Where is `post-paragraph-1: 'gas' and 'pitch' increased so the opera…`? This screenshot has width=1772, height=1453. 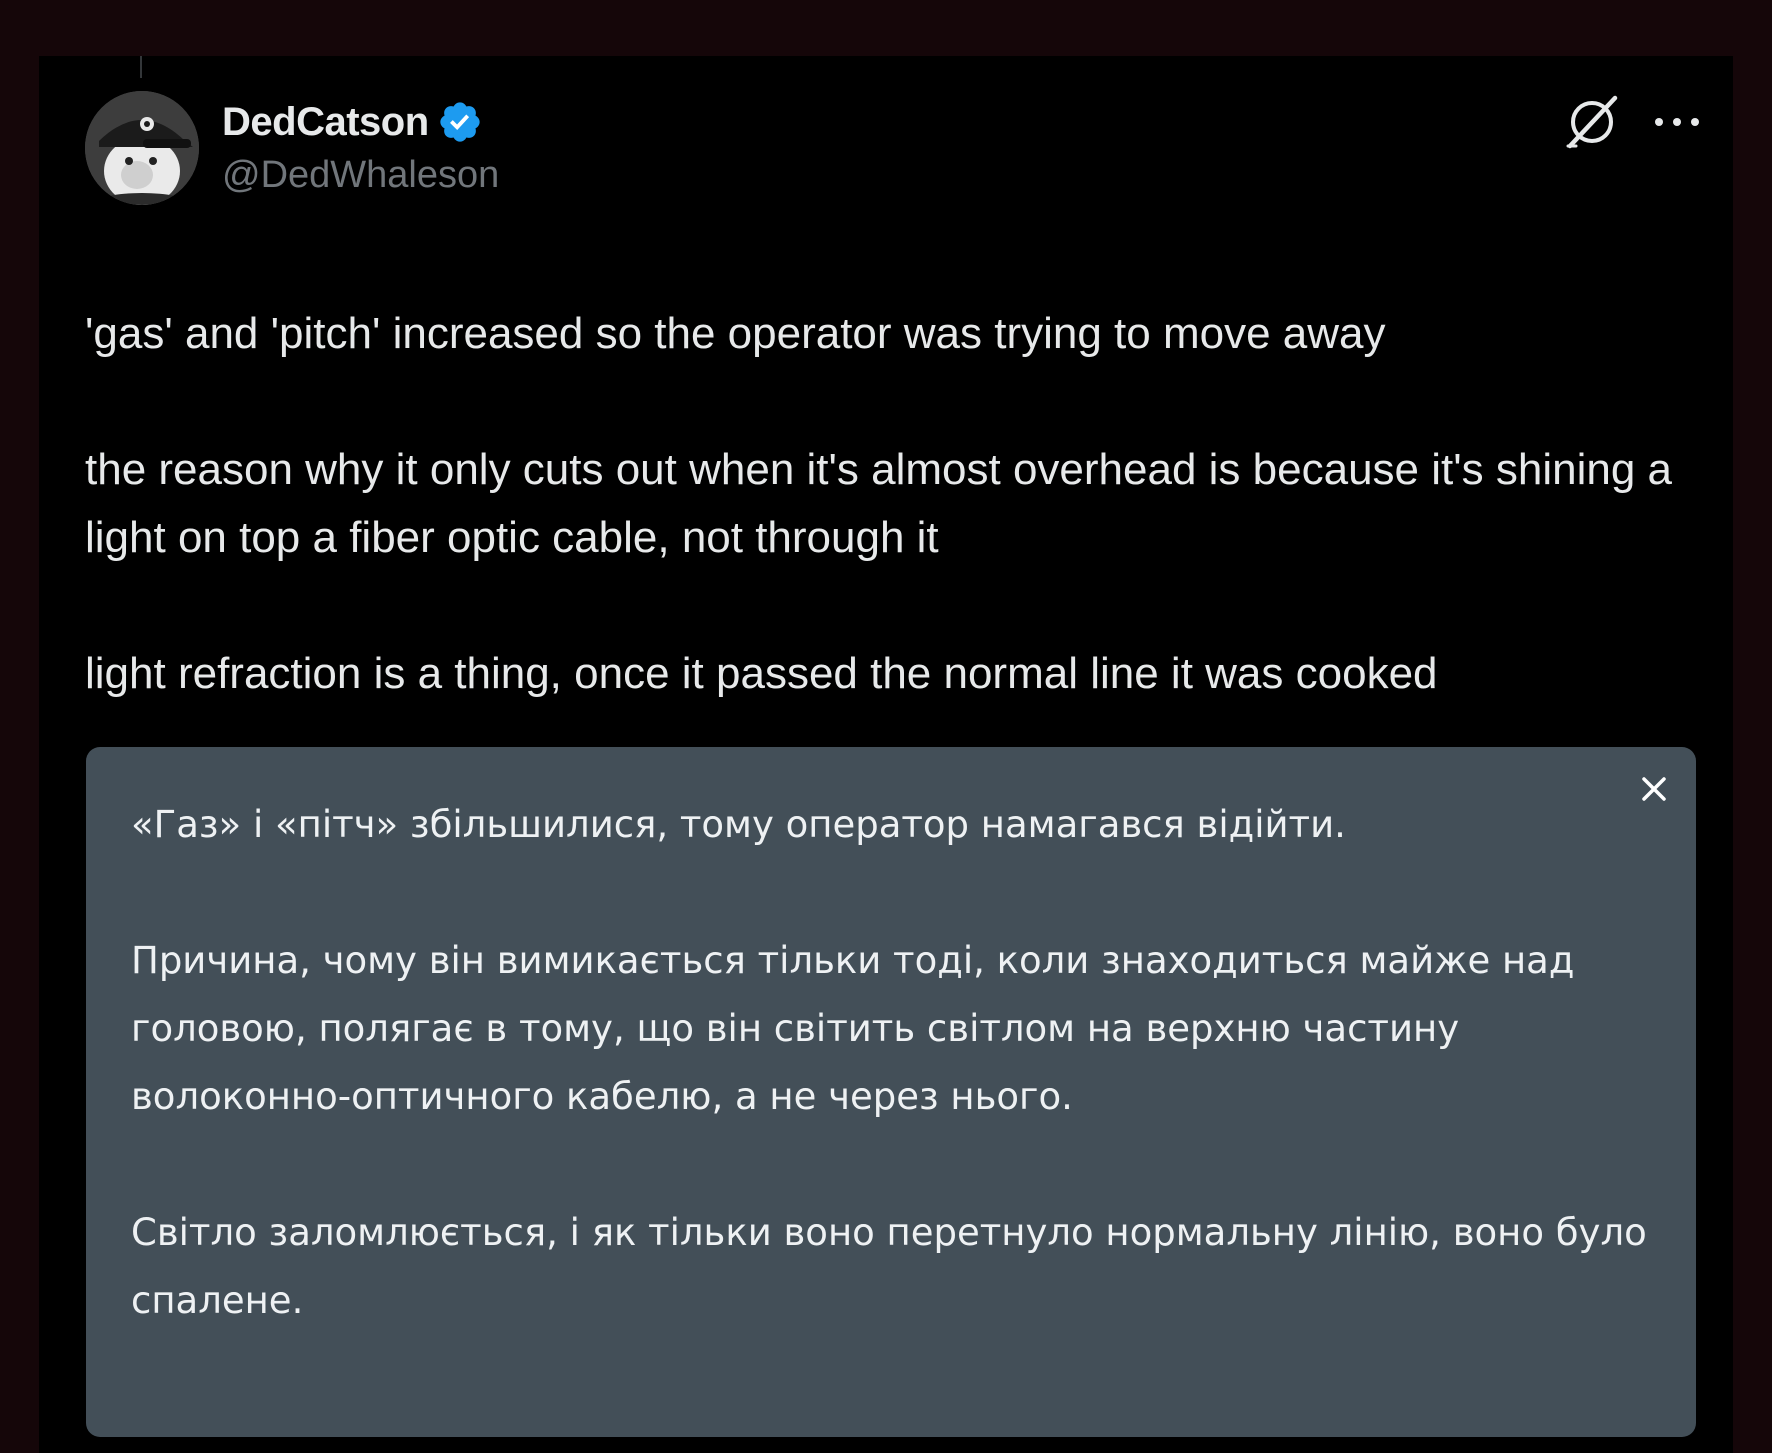 post-paragraph-1: 'gas' and 'pitch' increased so the opera… is located at coordinates (735, 333).